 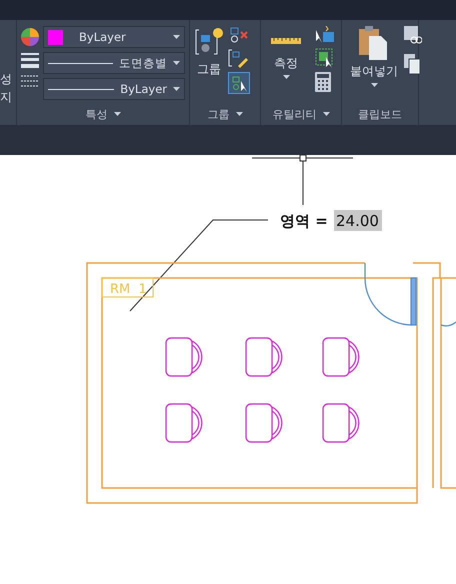 What do you see at coordinates (30, 37) in the screenshot?
I see `color-wheel-icon` at bounding box center [30, 37].